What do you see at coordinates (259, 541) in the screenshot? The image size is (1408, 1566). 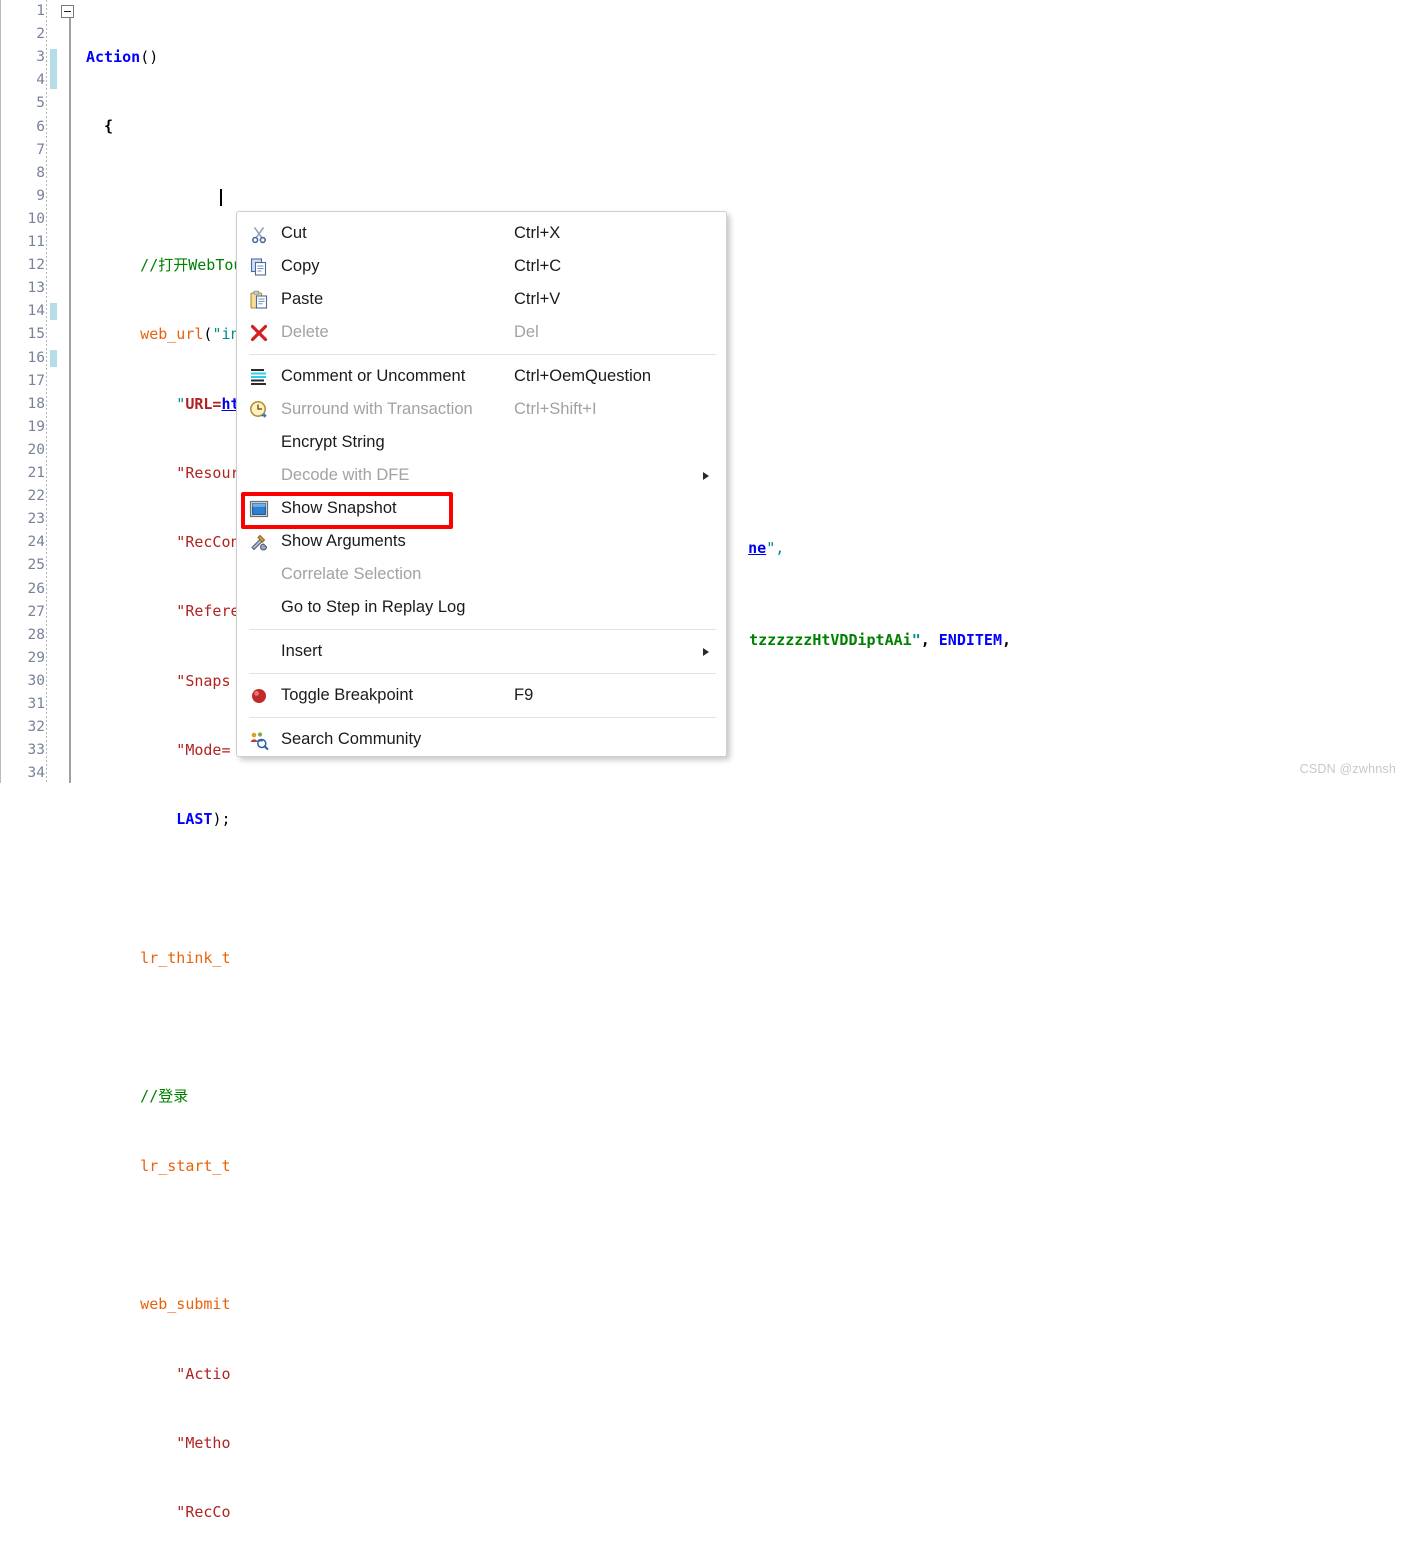 I see `tools-icon` at bounding box center [259, 541].